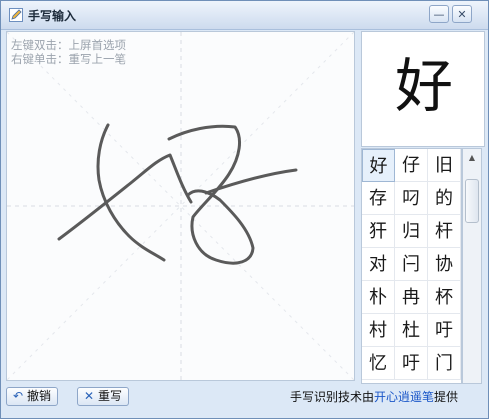 The height and width of the screenshot is (419, 489). What do you see at coordinates (446, 397) in the screenshot?
I see `credit-suffix: 提供` at bounding box center [446, 397].